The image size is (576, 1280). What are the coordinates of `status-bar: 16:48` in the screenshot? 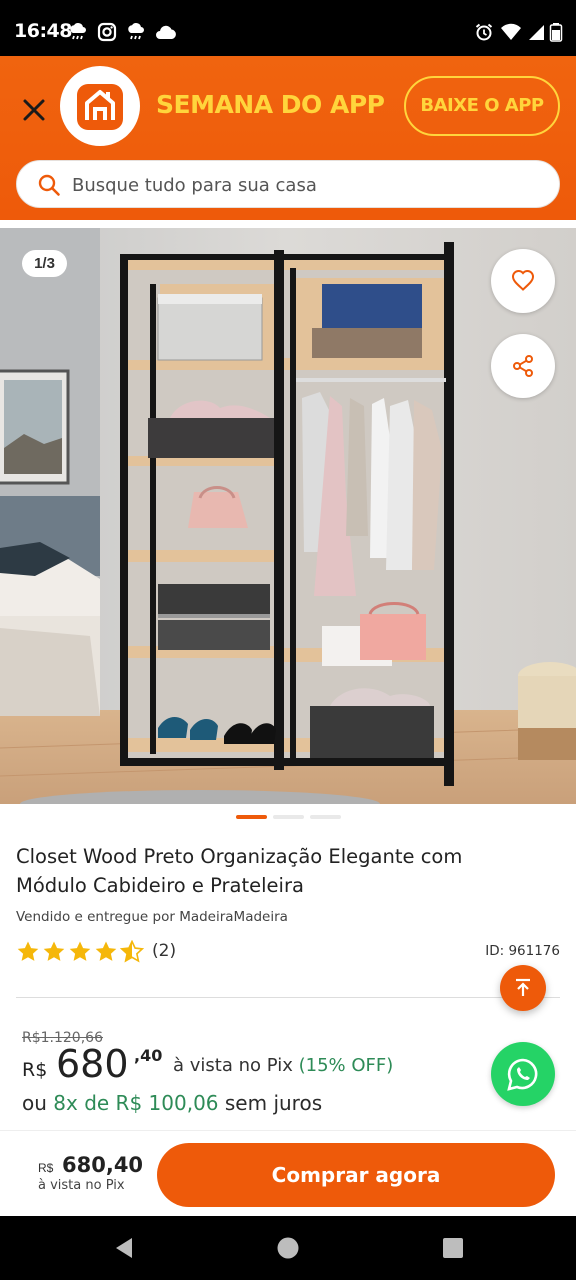 It's located at (288, 28).